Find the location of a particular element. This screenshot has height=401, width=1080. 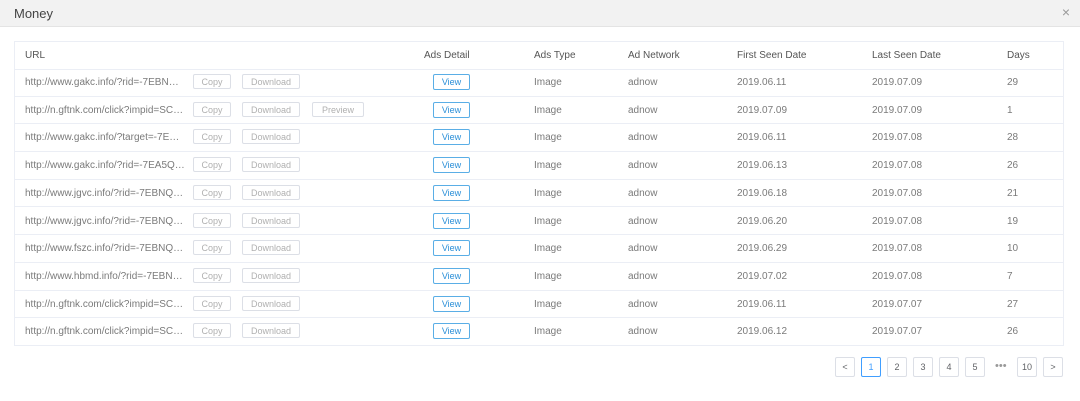

modal-title: Money is located at coordinates (34, 13).